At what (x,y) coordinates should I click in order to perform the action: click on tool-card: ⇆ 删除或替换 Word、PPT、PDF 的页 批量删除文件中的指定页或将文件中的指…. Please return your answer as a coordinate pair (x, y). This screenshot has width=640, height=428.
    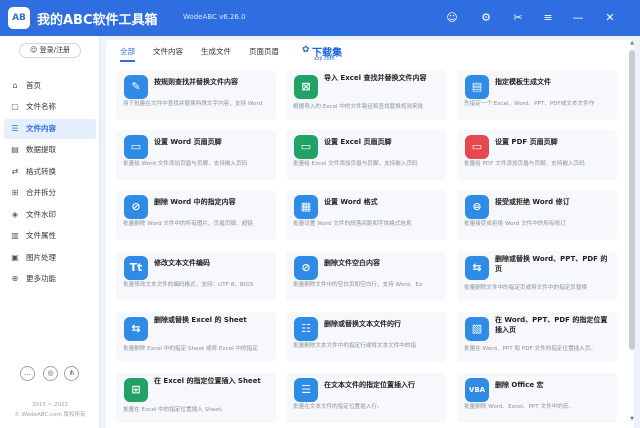
    Looking at the image, I should click on (537, 276).